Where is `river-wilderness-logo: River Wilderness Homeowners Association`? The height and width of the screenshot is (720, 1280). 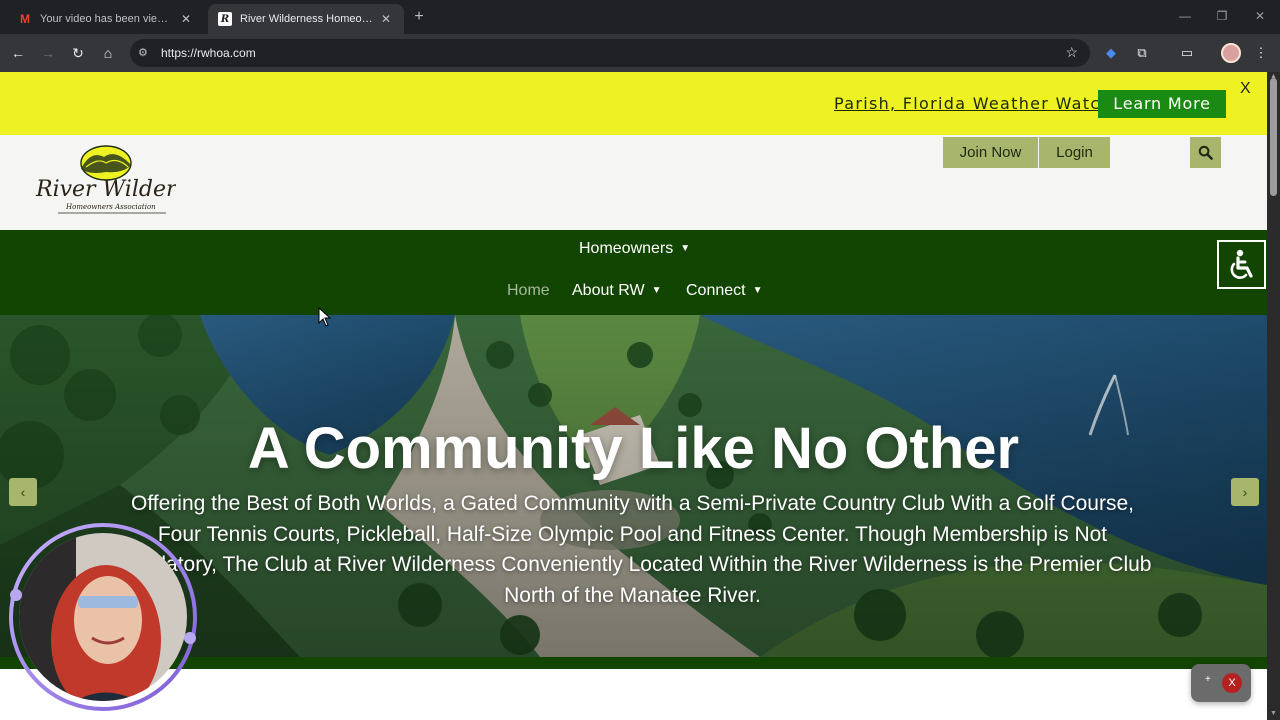
river-wilderness-logo: River Wilderness Homeowners Association is located at coordinates (130, 183).